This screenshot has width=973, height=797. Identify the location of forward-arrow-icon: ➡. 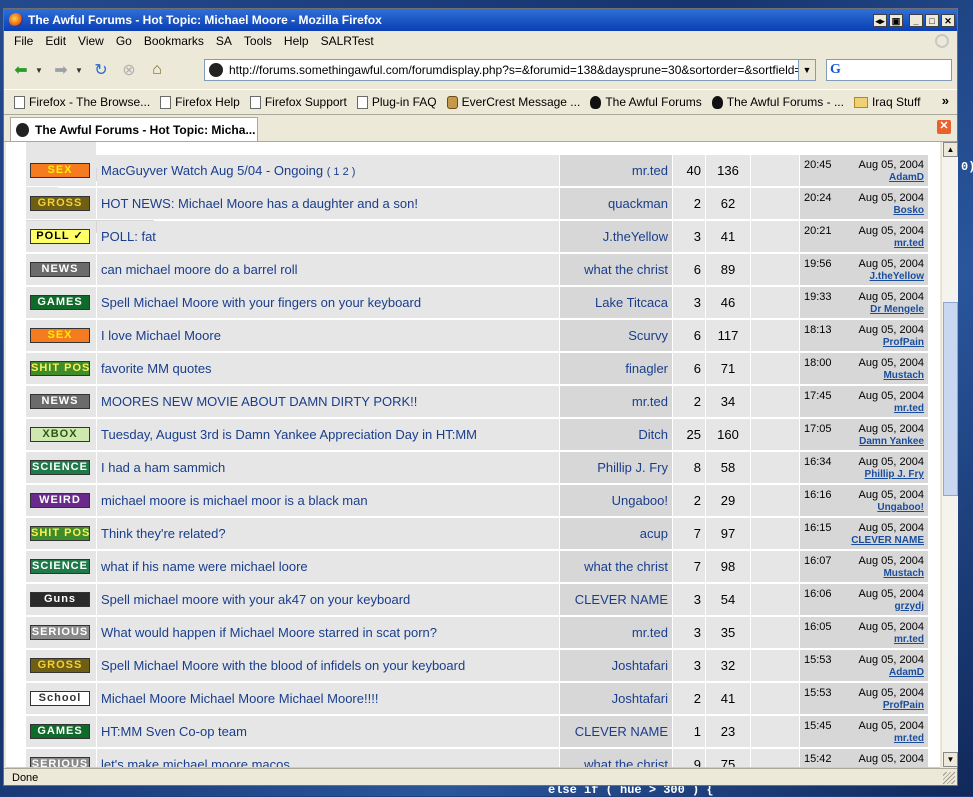
(61, 70).